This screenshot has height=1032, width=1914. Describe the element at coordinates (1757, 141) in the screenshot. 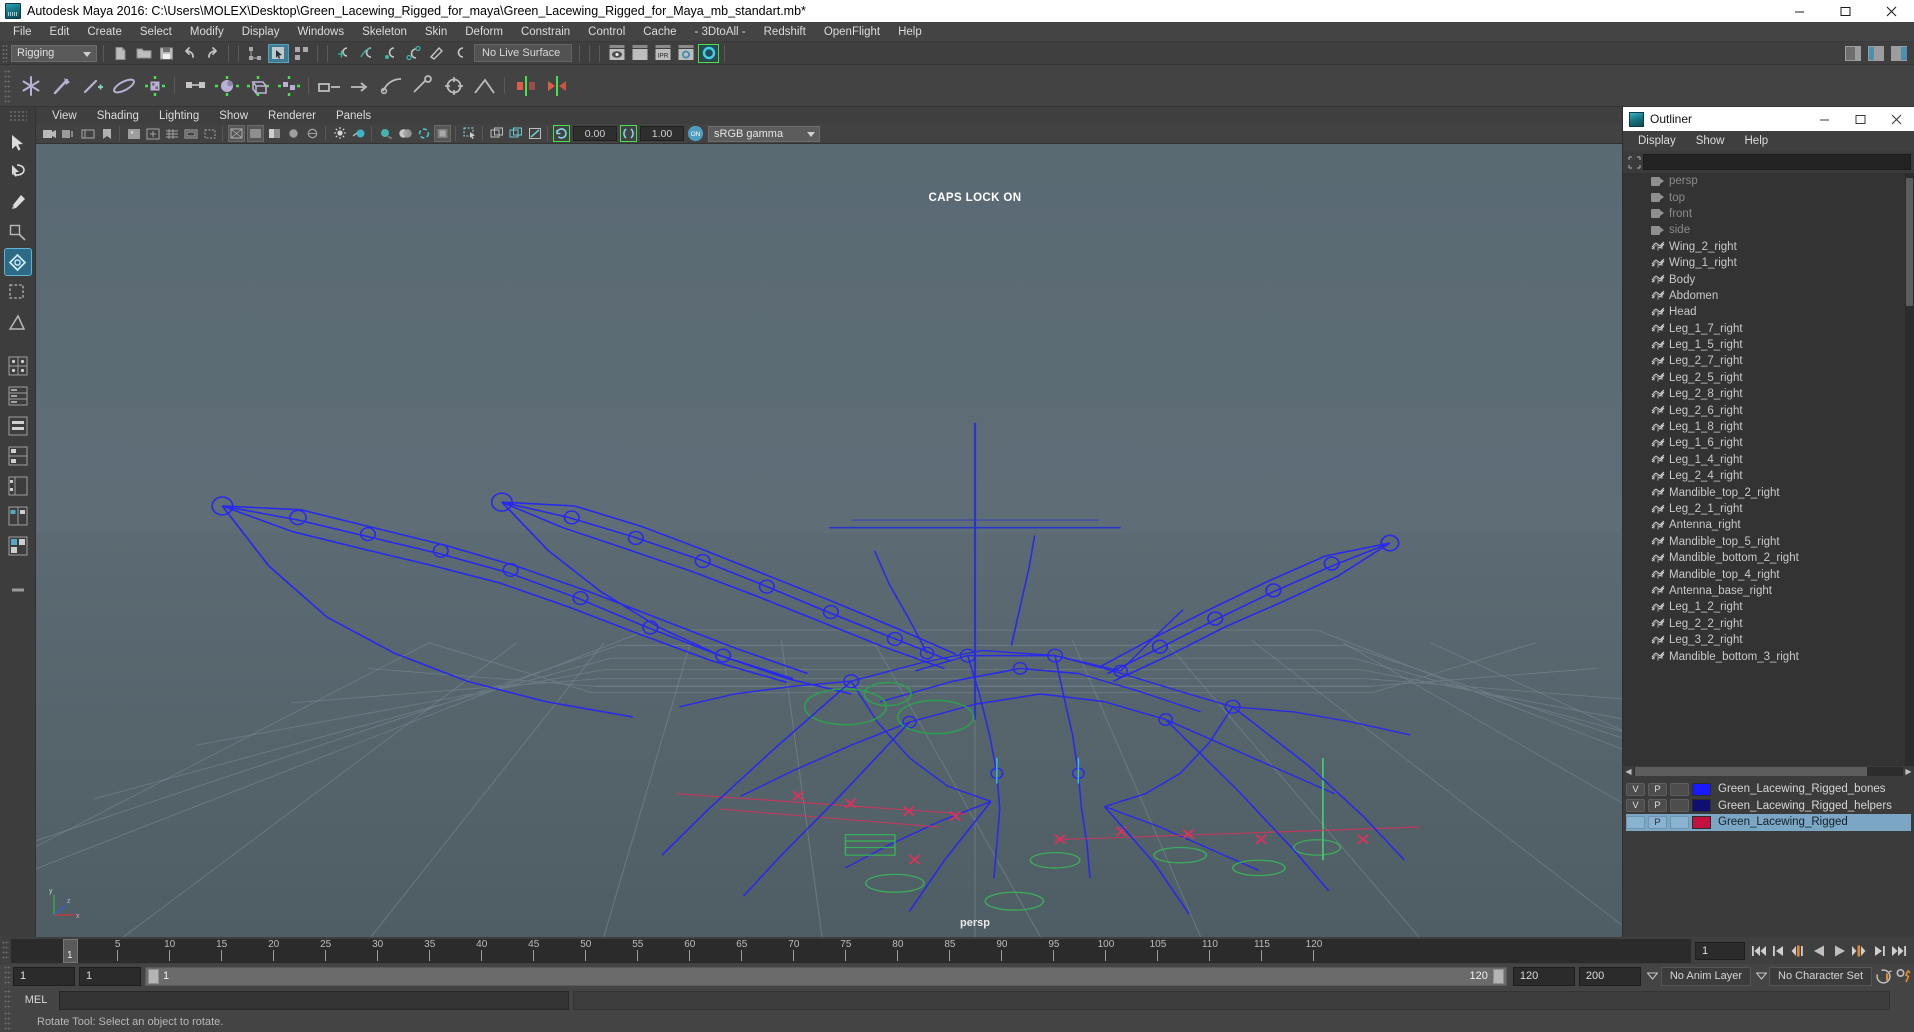

I see `outliner-menu-help: Help` at that location.